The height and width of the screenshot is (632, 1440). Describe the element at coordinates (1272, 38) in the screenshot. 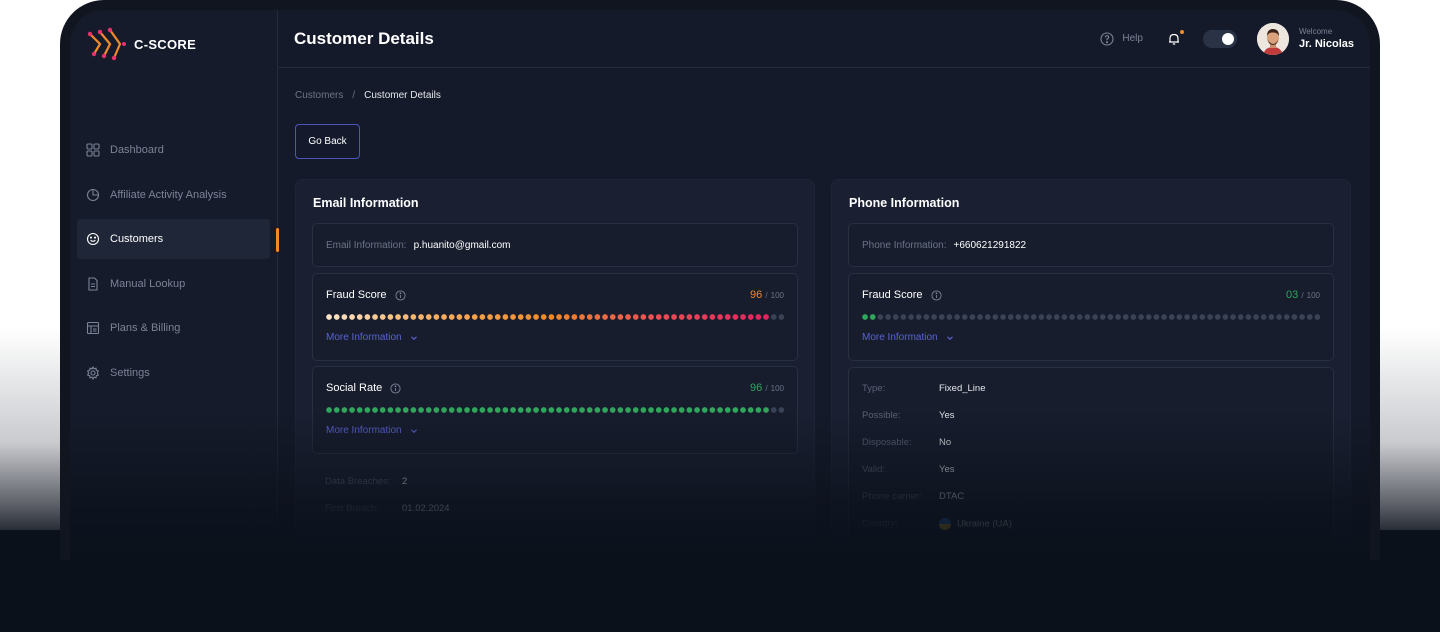

I see `avatar` at that location.